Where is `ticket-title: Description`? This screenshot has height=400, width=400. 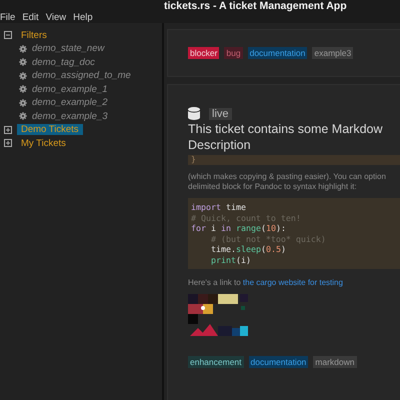 ticket-title: Description is located at coordinates (220, 145).